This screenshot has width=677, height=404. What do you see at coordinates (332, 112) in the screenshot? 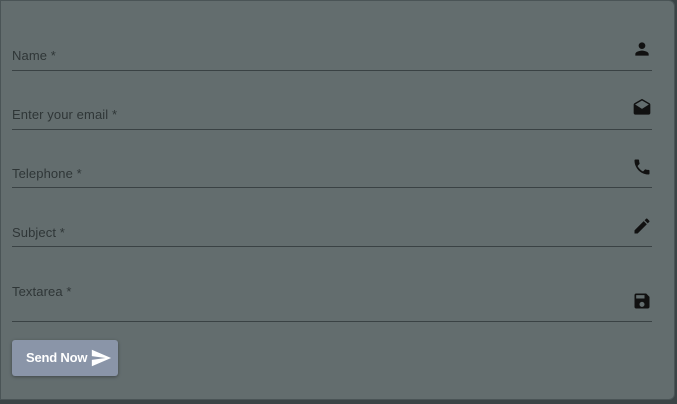
I see `email-field: Enter your email *` at bounding box center [332, 112].